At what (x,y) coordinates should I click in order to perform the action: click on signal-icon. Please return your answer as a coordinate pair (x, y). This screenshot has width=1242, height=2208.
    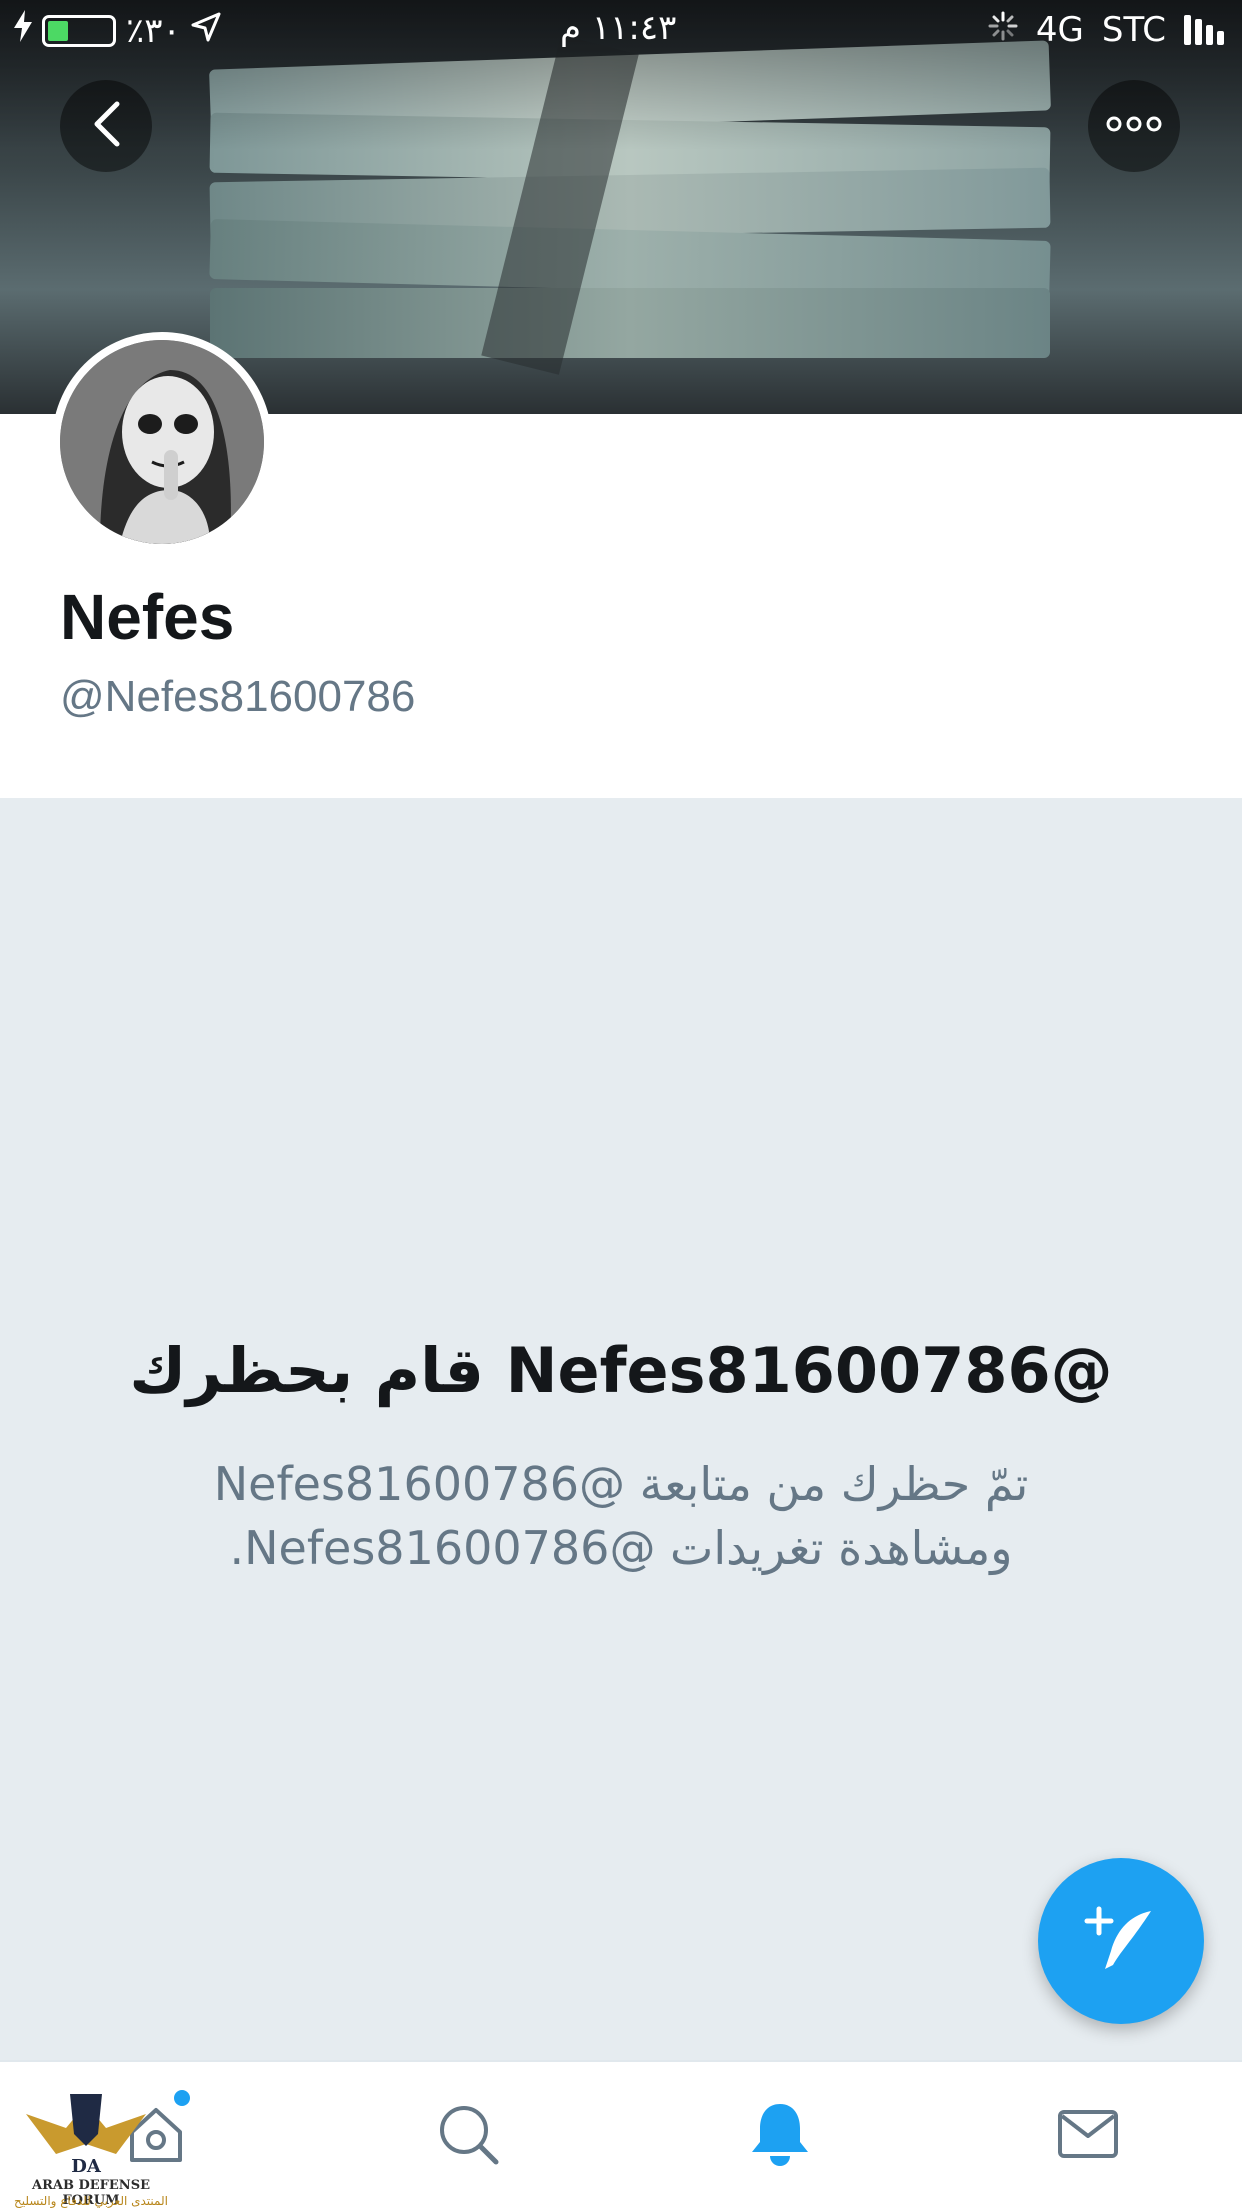
    Looking at the image, I should click on (1204, 30).